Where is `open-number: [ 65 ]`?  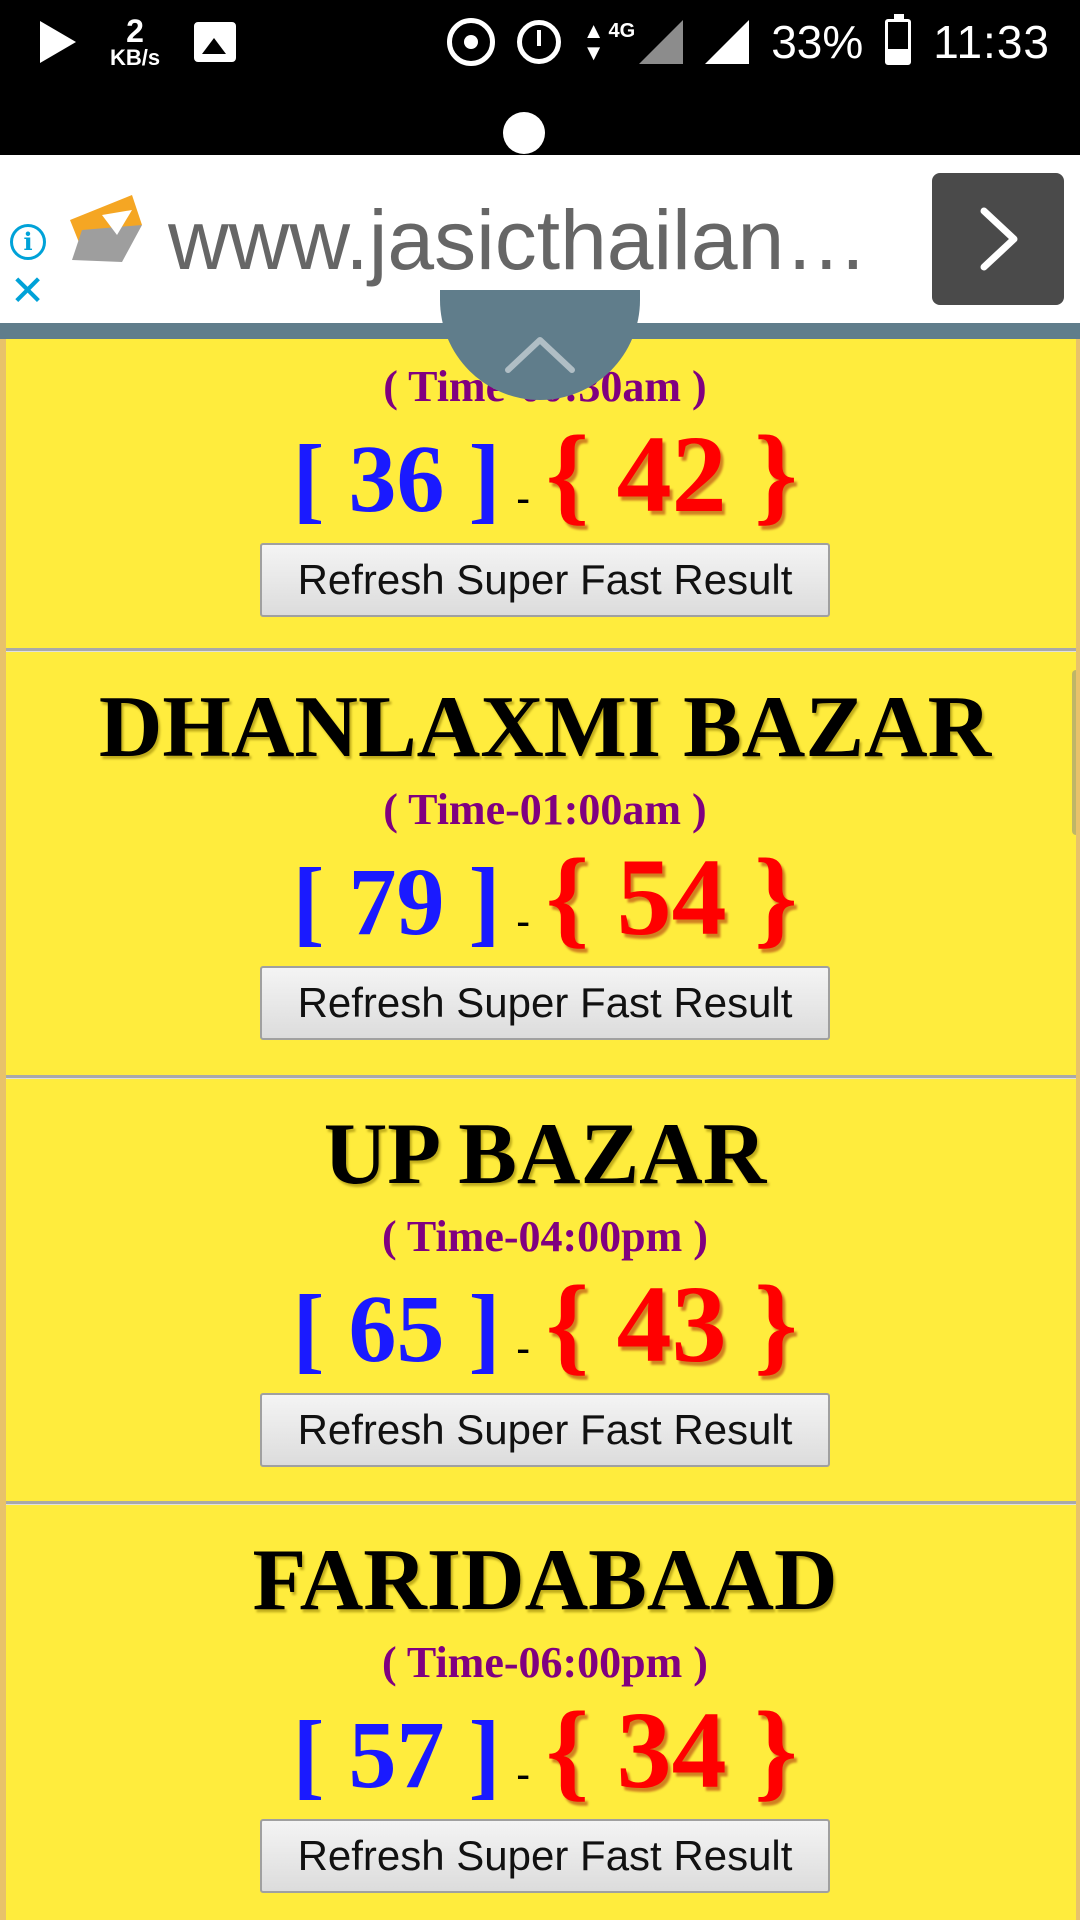
open-number: [ 65 ] is located at coordinates (396, 1328).